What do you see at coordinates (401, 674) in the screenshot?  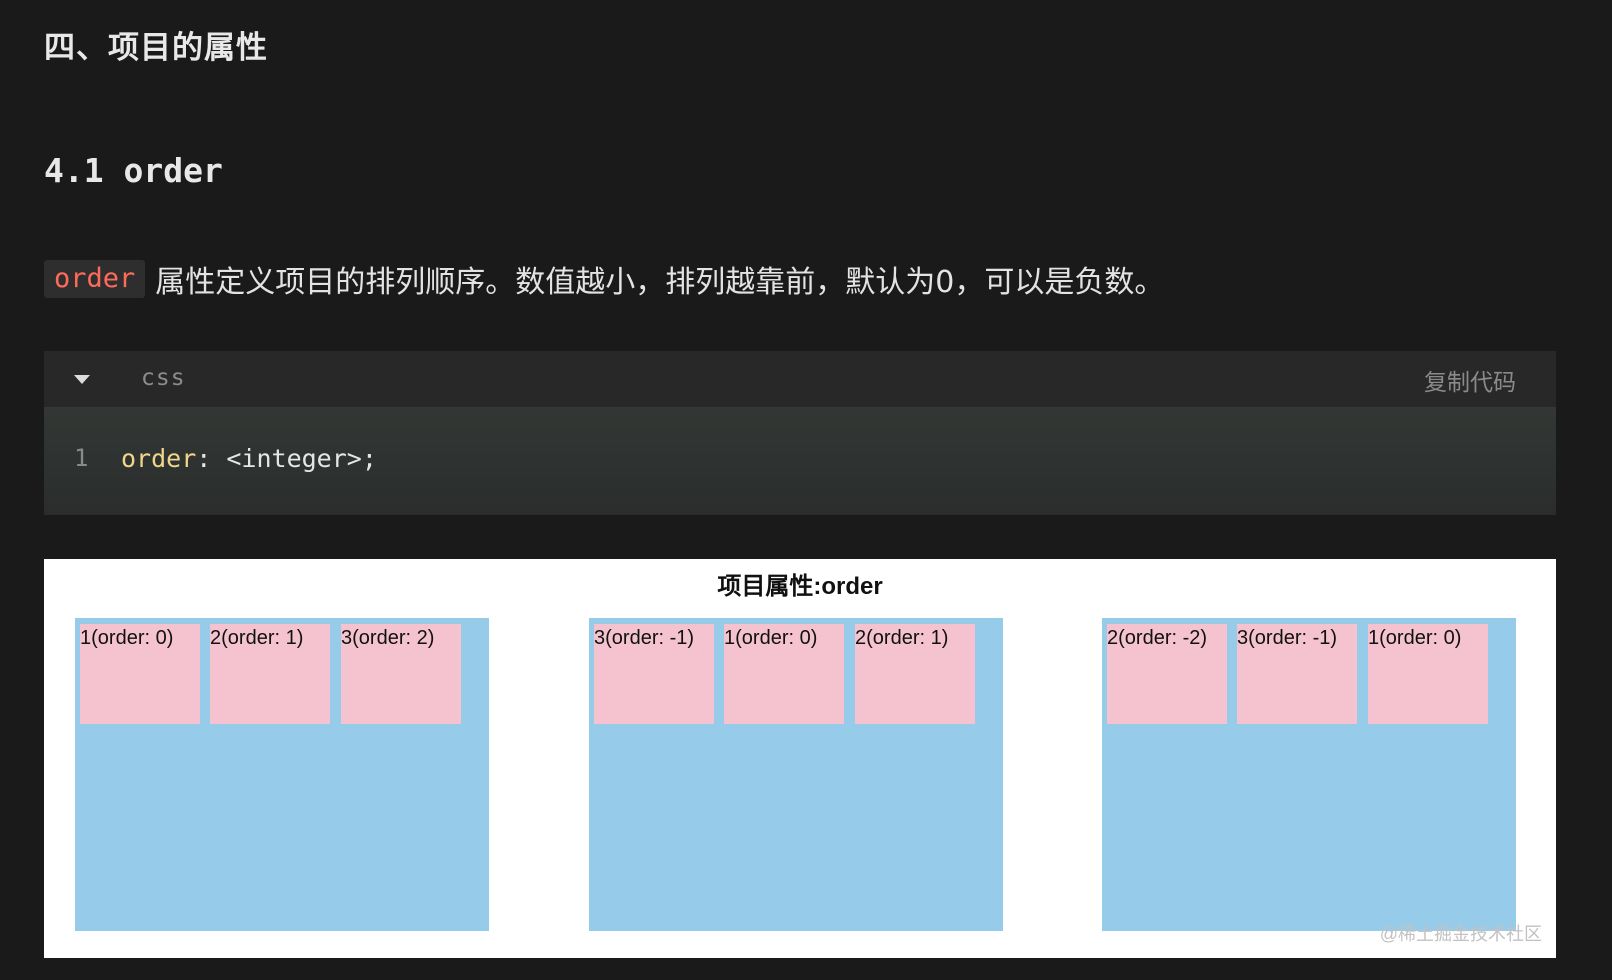 I see `flex-item: 3(order: 2)` at bounding box center [401, 674].